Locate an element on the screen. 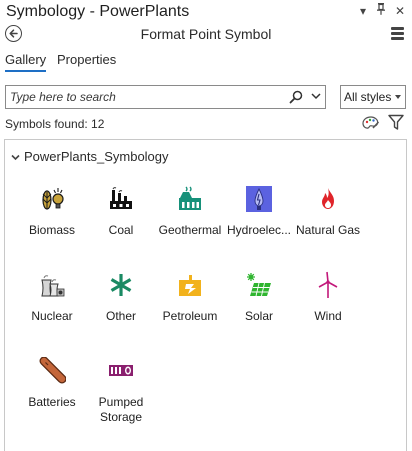 Image resolution: width=412 pixels, height=451 pixels. symbol-label: Natural Gas is located at coordinates (328, 230).